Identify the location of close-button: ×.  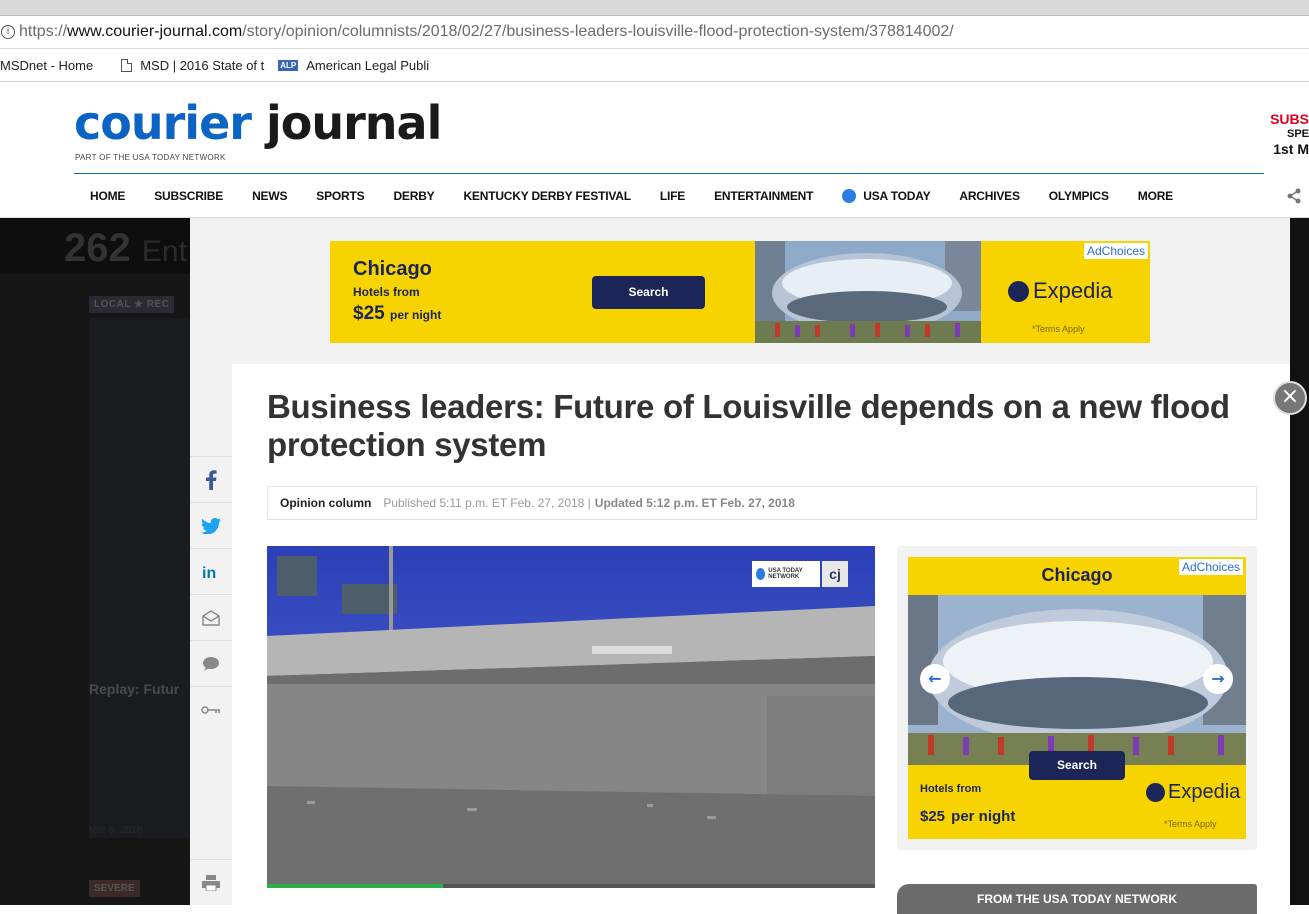
(1290, 398).